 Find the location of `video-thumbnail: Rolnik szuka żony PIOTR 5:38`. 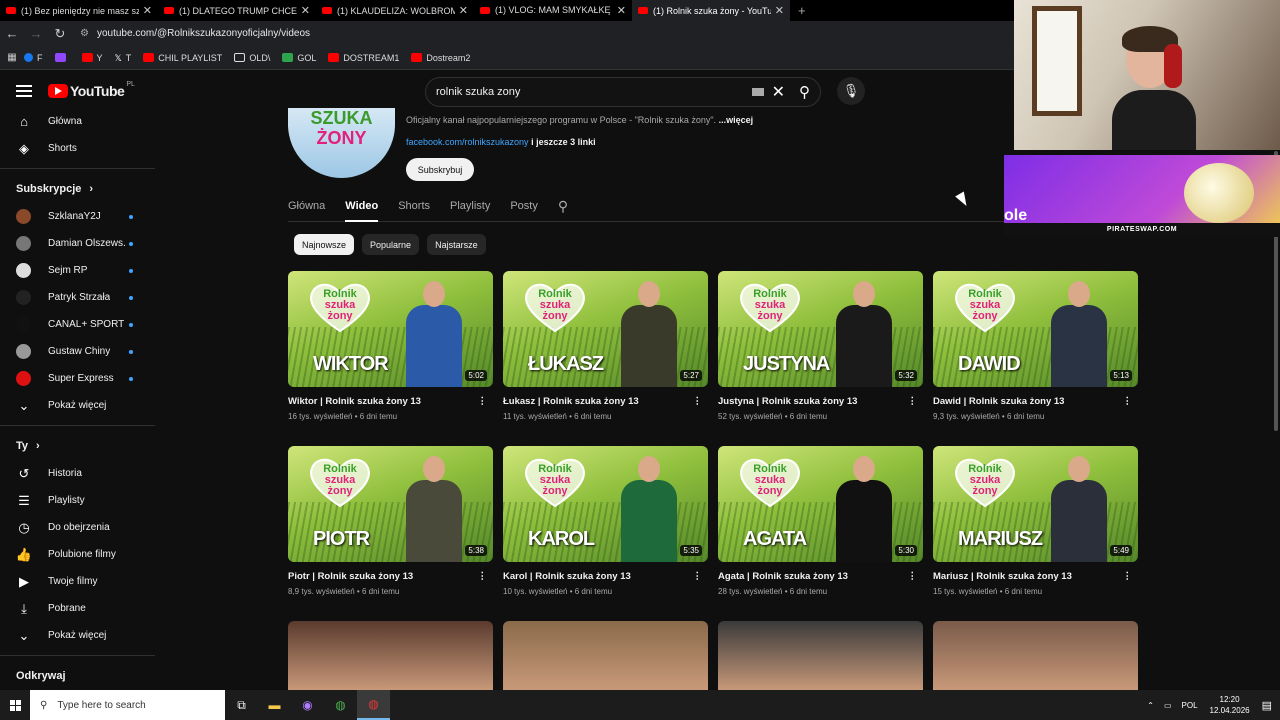

video-thumbnail: Rolnik szuka żony PIOTR 5:38 is located at coordinates (390, 504).